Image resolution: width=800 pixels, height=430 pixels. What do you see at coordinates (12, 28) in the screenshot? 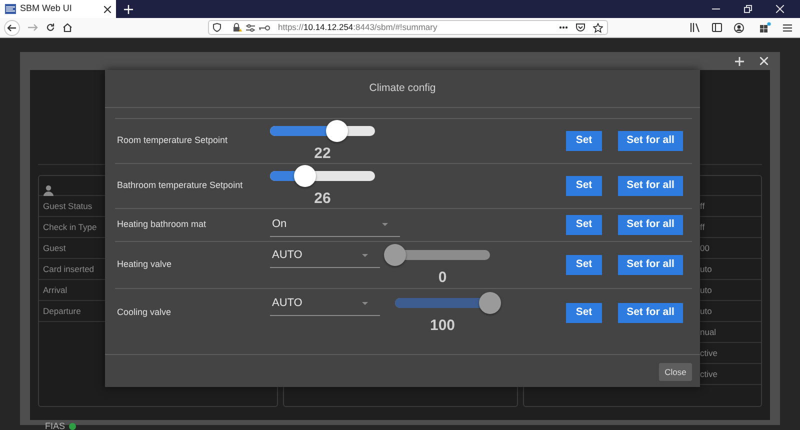
I see `back-icon` at bounding box center [12, 28].